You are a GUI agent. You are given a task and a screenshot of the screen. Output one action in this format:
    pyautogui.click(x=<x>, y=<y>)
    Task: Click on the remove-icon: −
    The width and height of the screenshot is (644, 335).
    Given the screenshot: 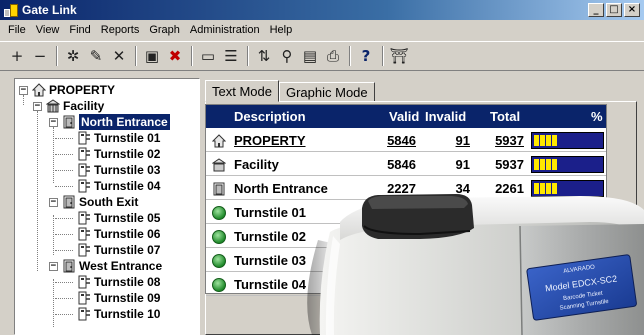 What is the action you would take?
    pyautogui.click(x=40, y=56)
    